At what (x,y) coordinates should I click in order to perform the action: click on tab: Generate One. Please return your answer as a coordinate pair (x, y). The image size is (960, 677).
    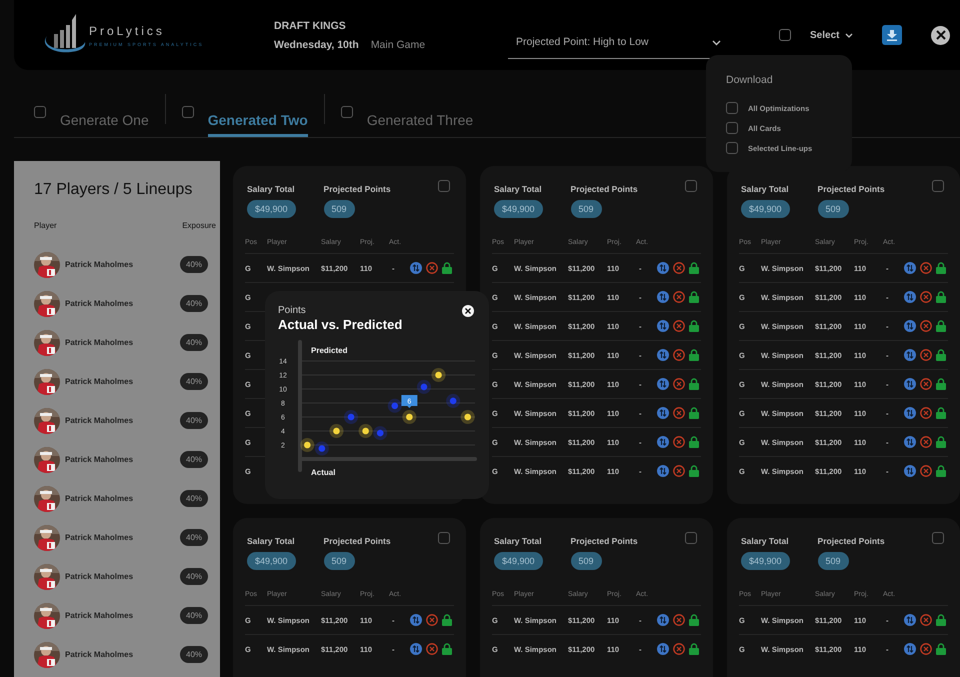
    Looking at the image, I should click on (104, 114).